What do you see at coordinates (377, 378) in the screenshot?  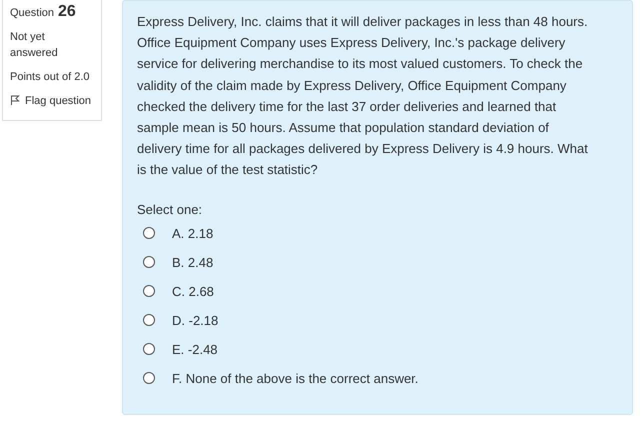 I see `answer-option: F. None of the above is the correct answer.` at bounding box center [377, 378].